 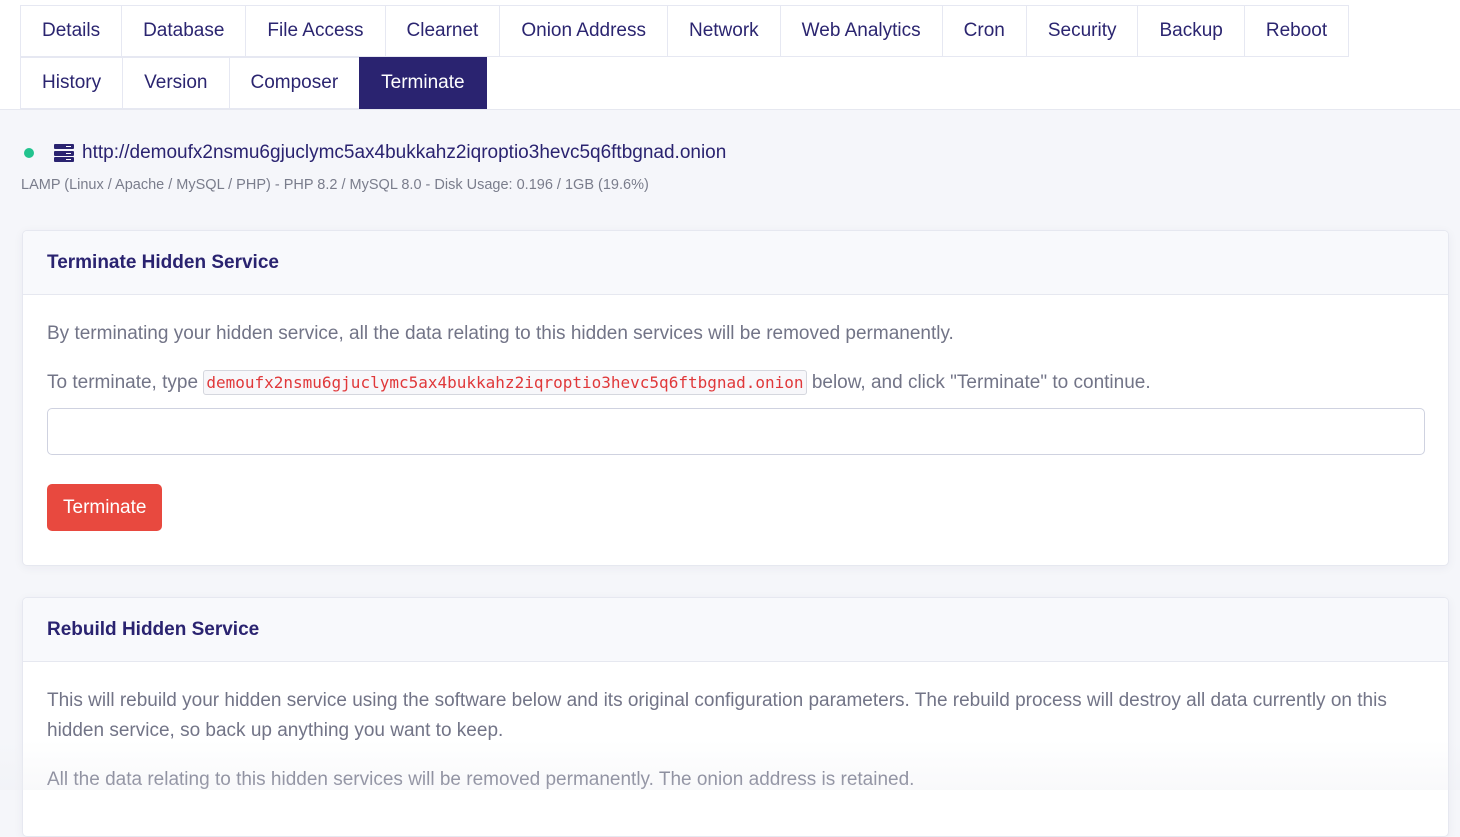 What do you see at coordinates (736, 431) in the screenshot?
I see `confirm-onion-input` at bounding box center [736, 431].